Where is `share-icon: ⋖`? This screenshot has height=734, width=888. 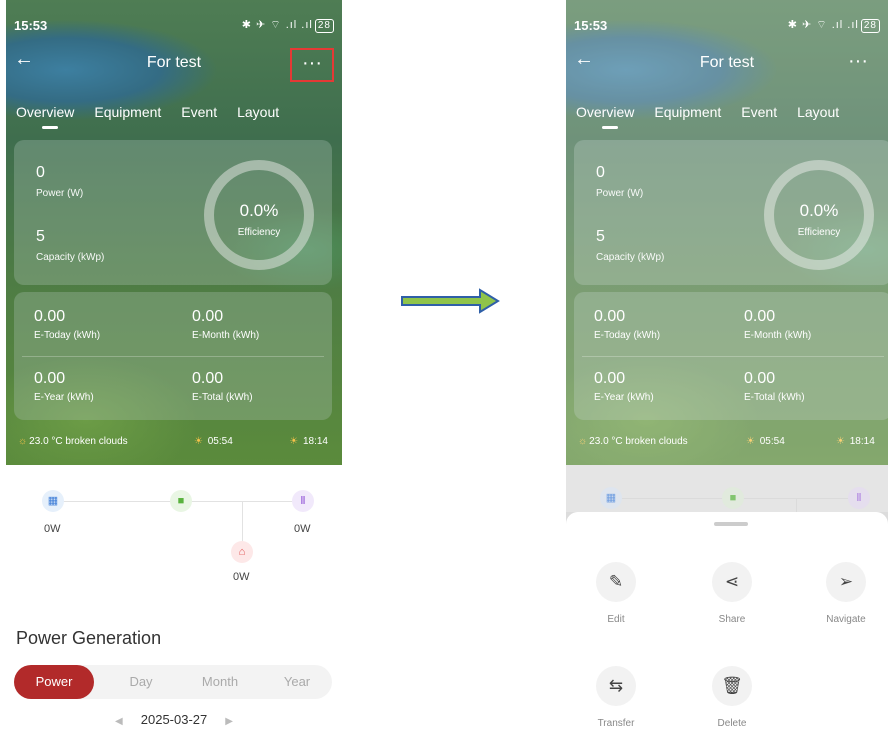
share-icon: ⋖ is located at coordinates (732, 582).